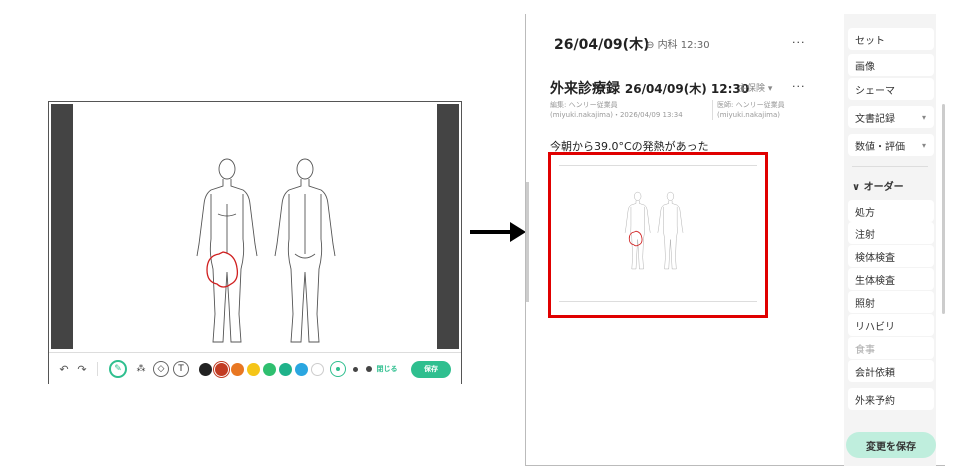 Image resolution: width=967 pixels, height=474 pixels. Describe the element at coordinates (890, 166) in the screenshot. I see `menu-divider` at that location.